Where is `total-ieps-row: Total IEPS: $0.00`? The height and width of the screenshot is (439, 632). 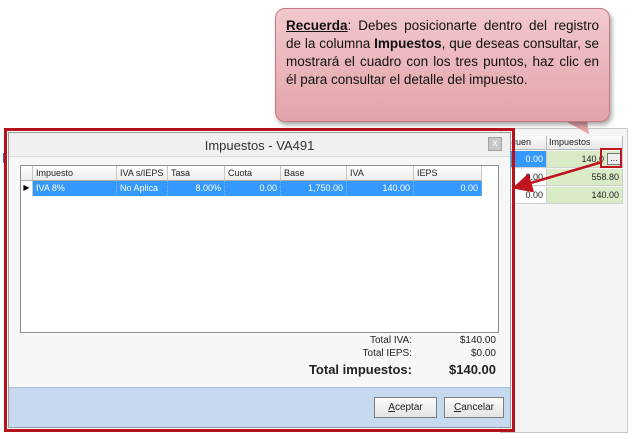
total-ieps-row: Total IEPS: $0.00 is located at coordinates (366, 353).